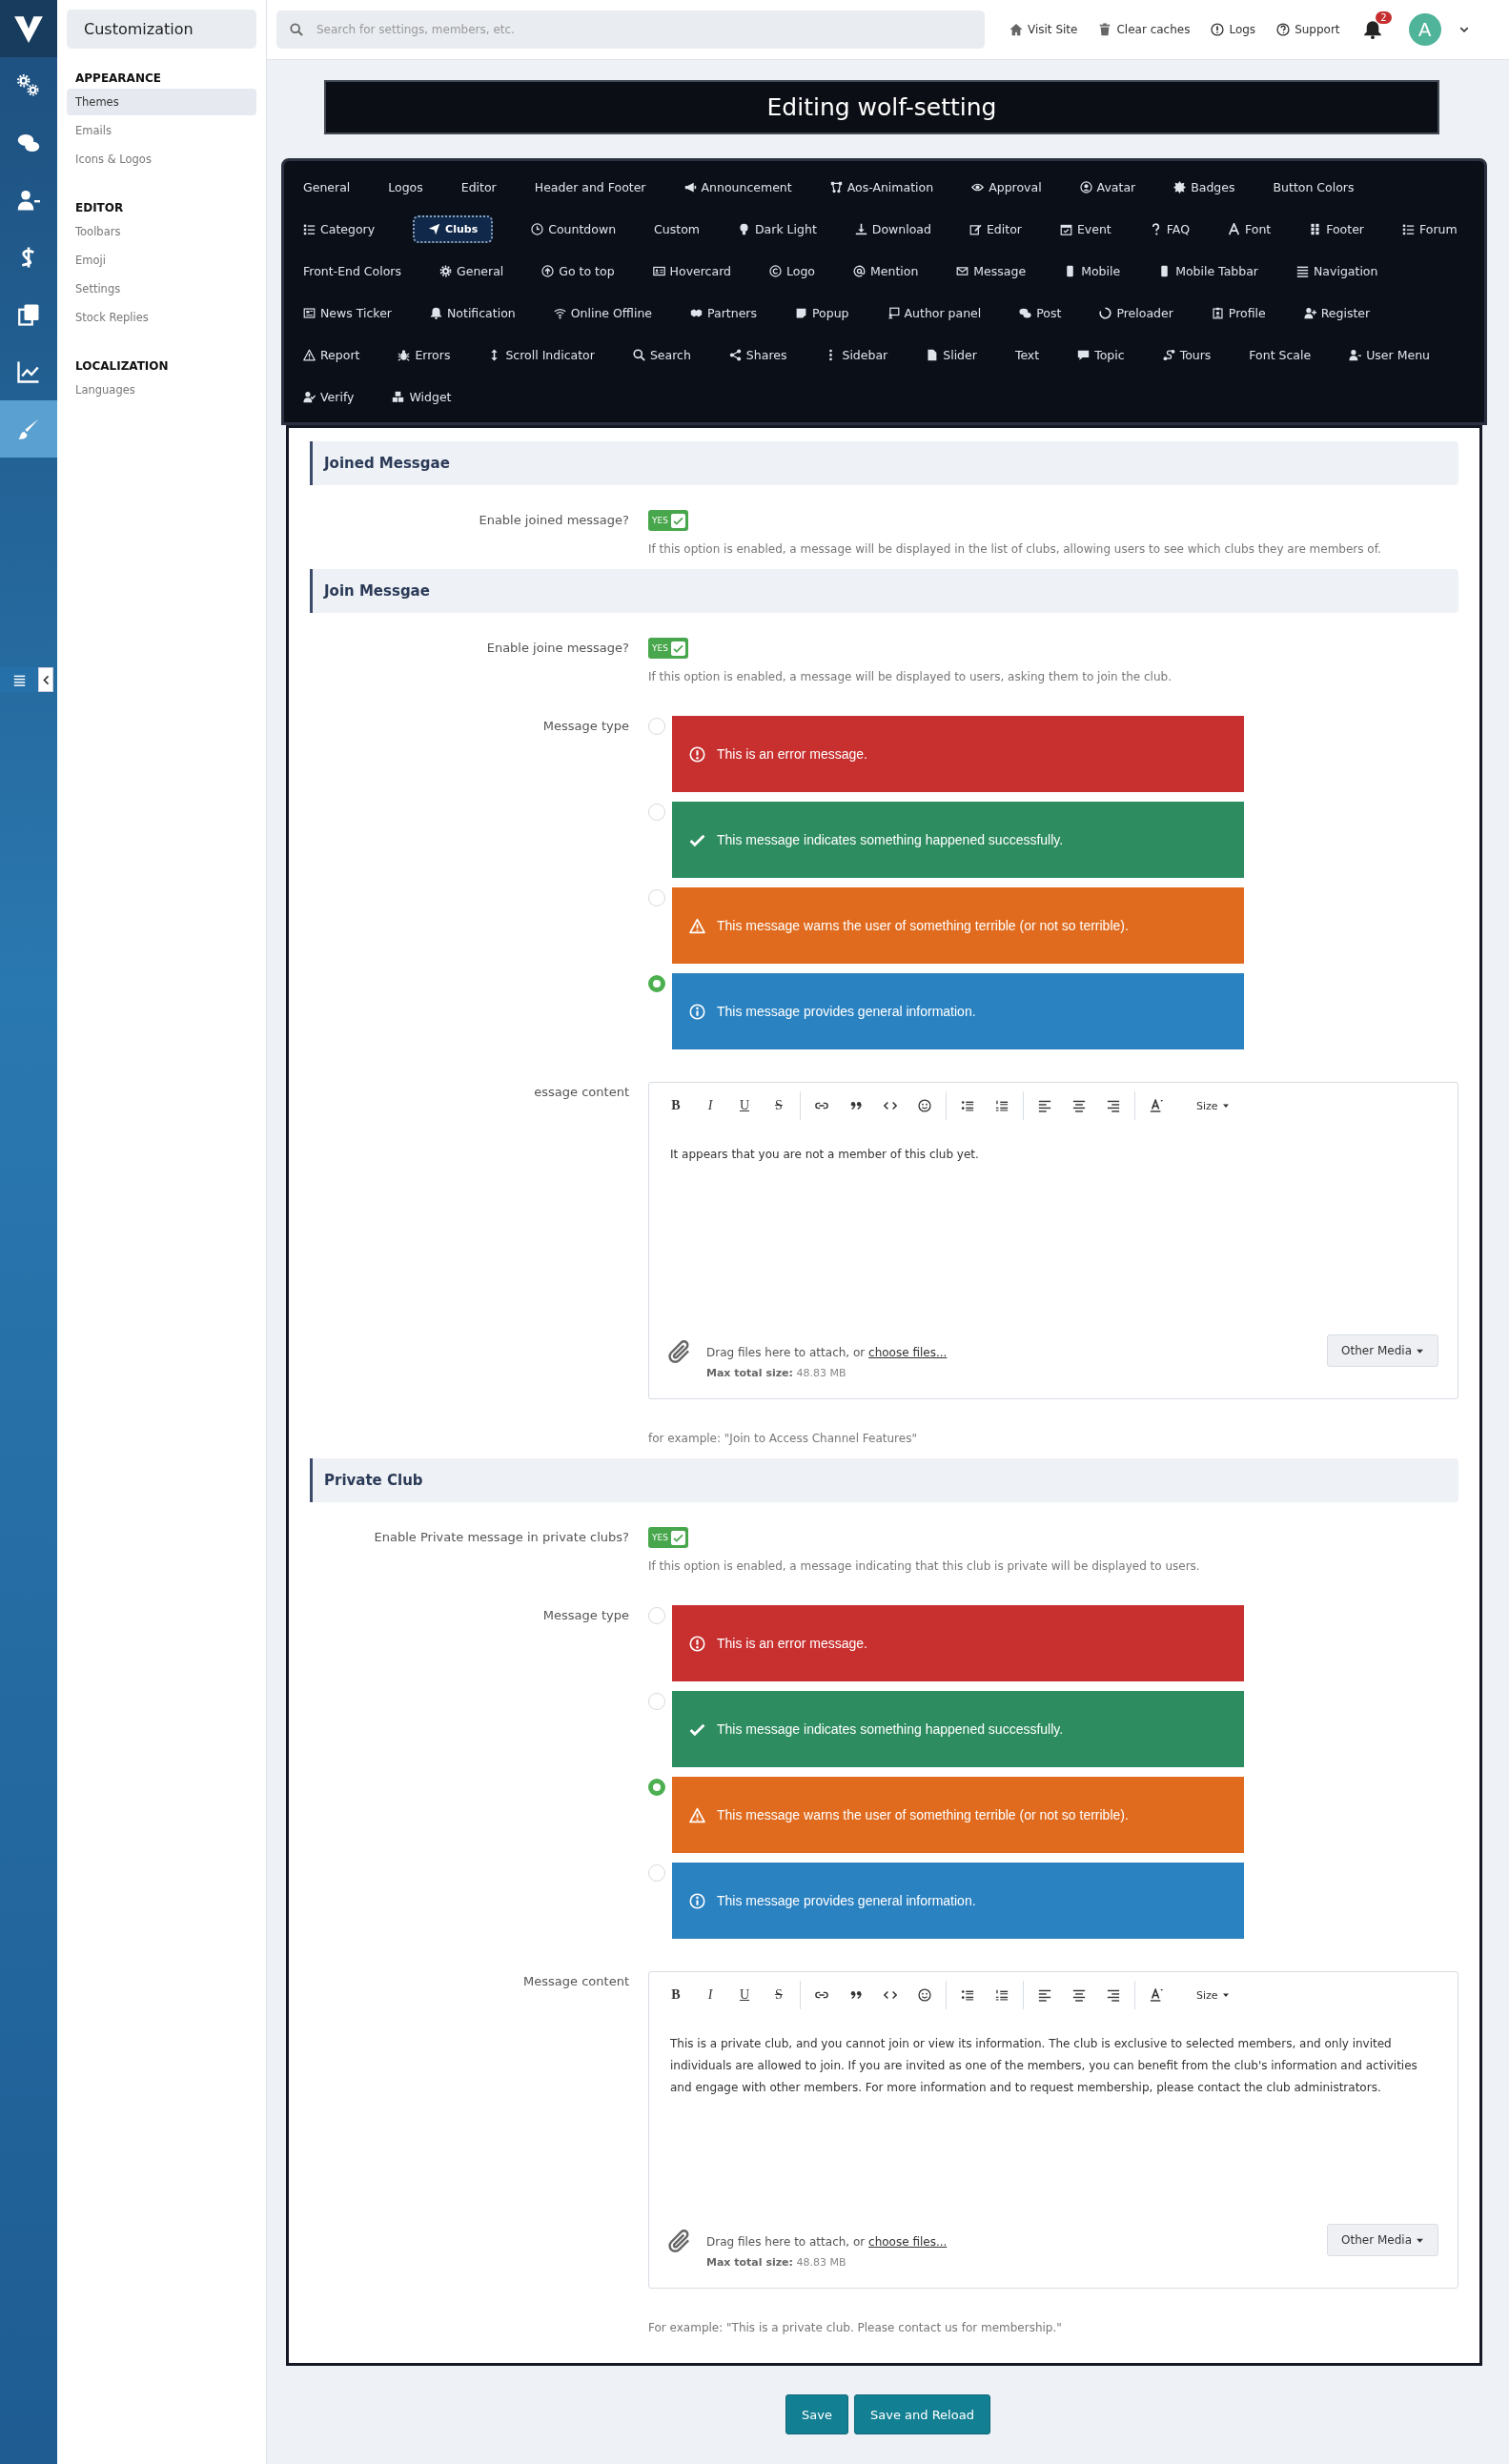  I want to click on tab: Logo, so click(792, 270).